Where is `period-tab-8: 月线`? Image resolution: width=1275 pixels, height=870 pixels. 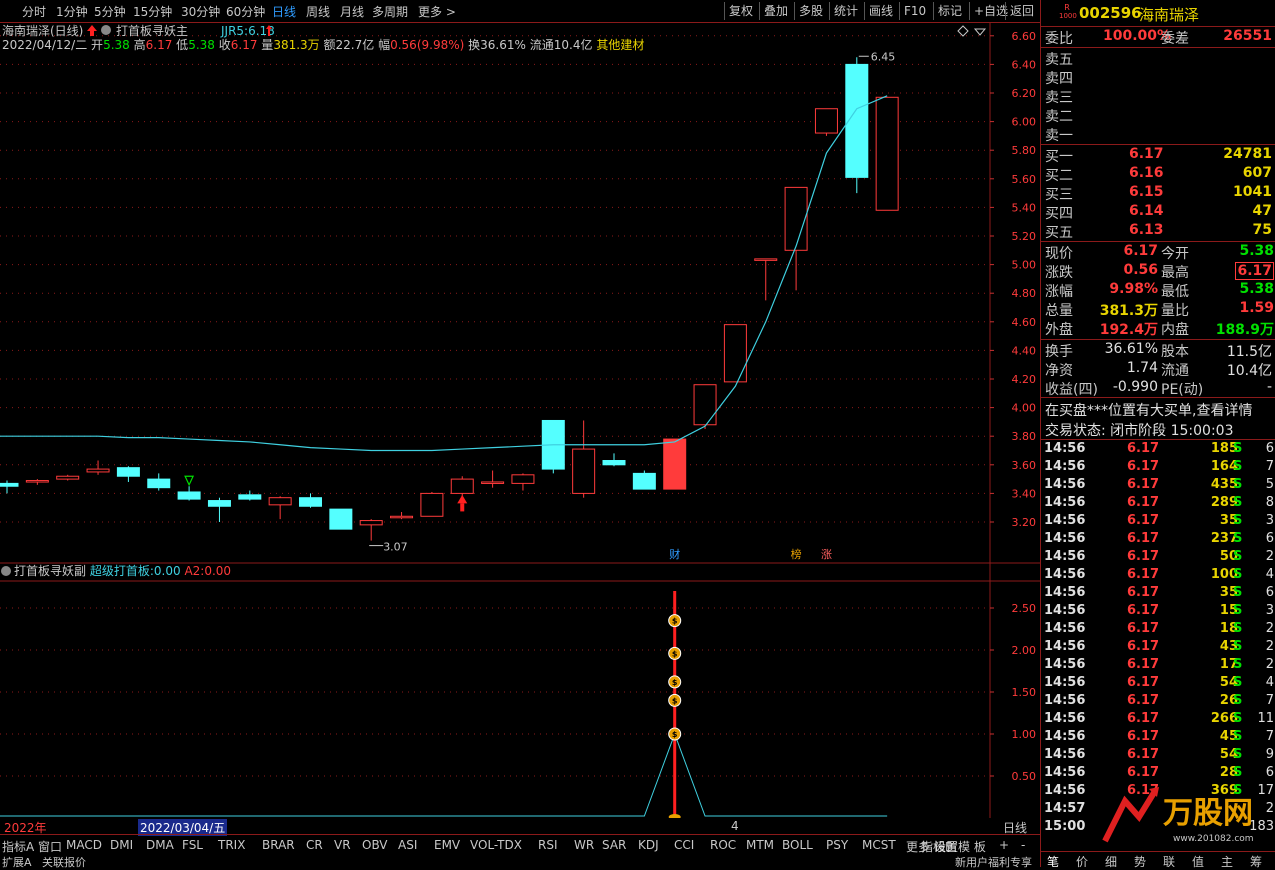
period-tab-8: 月线 is located at coordinates (352, 11).